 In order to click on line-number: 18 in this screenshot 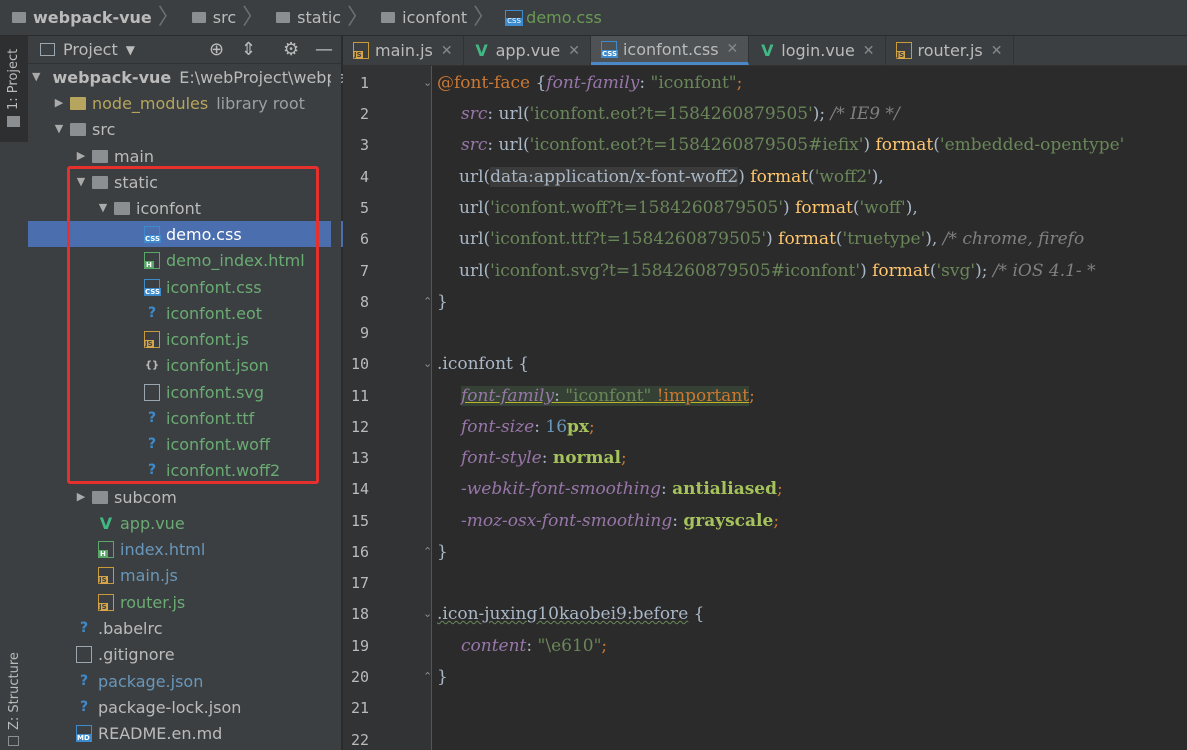, I will do `click(359, 614)`.